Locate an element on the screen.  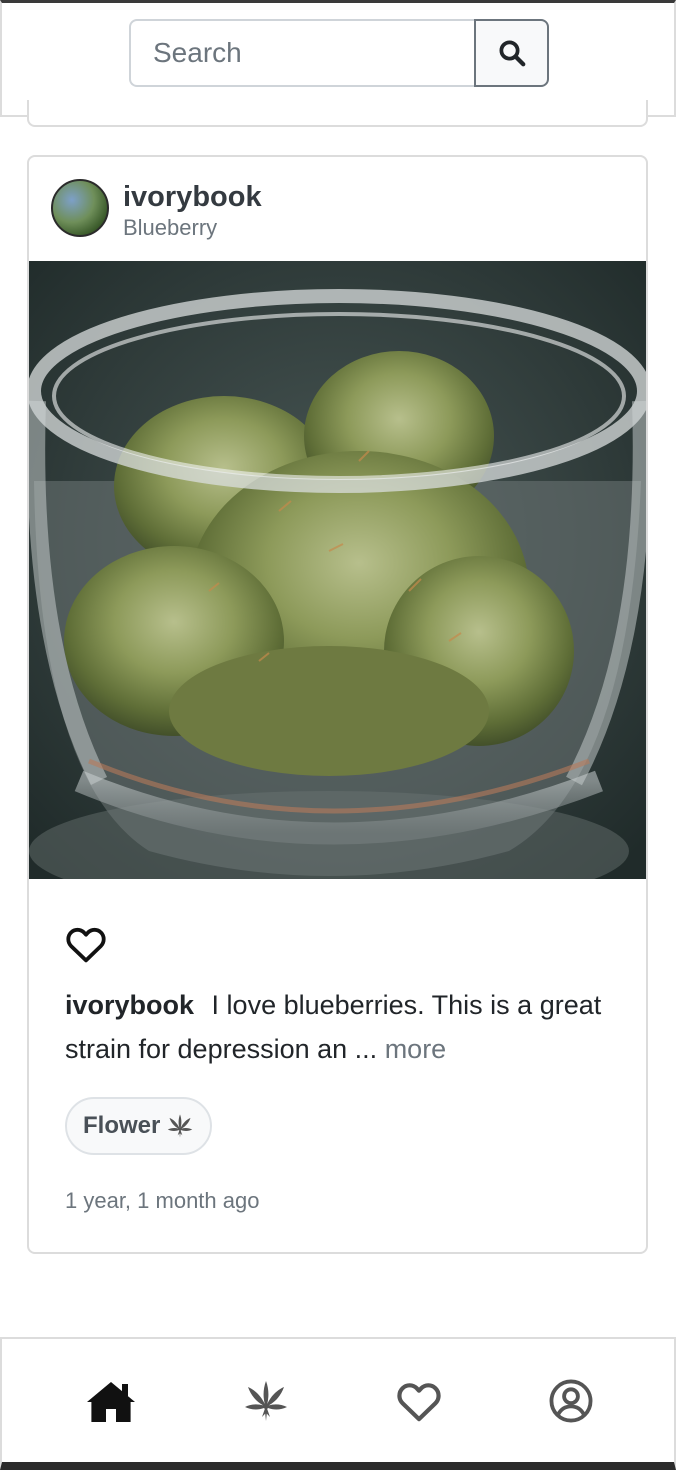
nav-favorites is located at coordinates (419, 1401).